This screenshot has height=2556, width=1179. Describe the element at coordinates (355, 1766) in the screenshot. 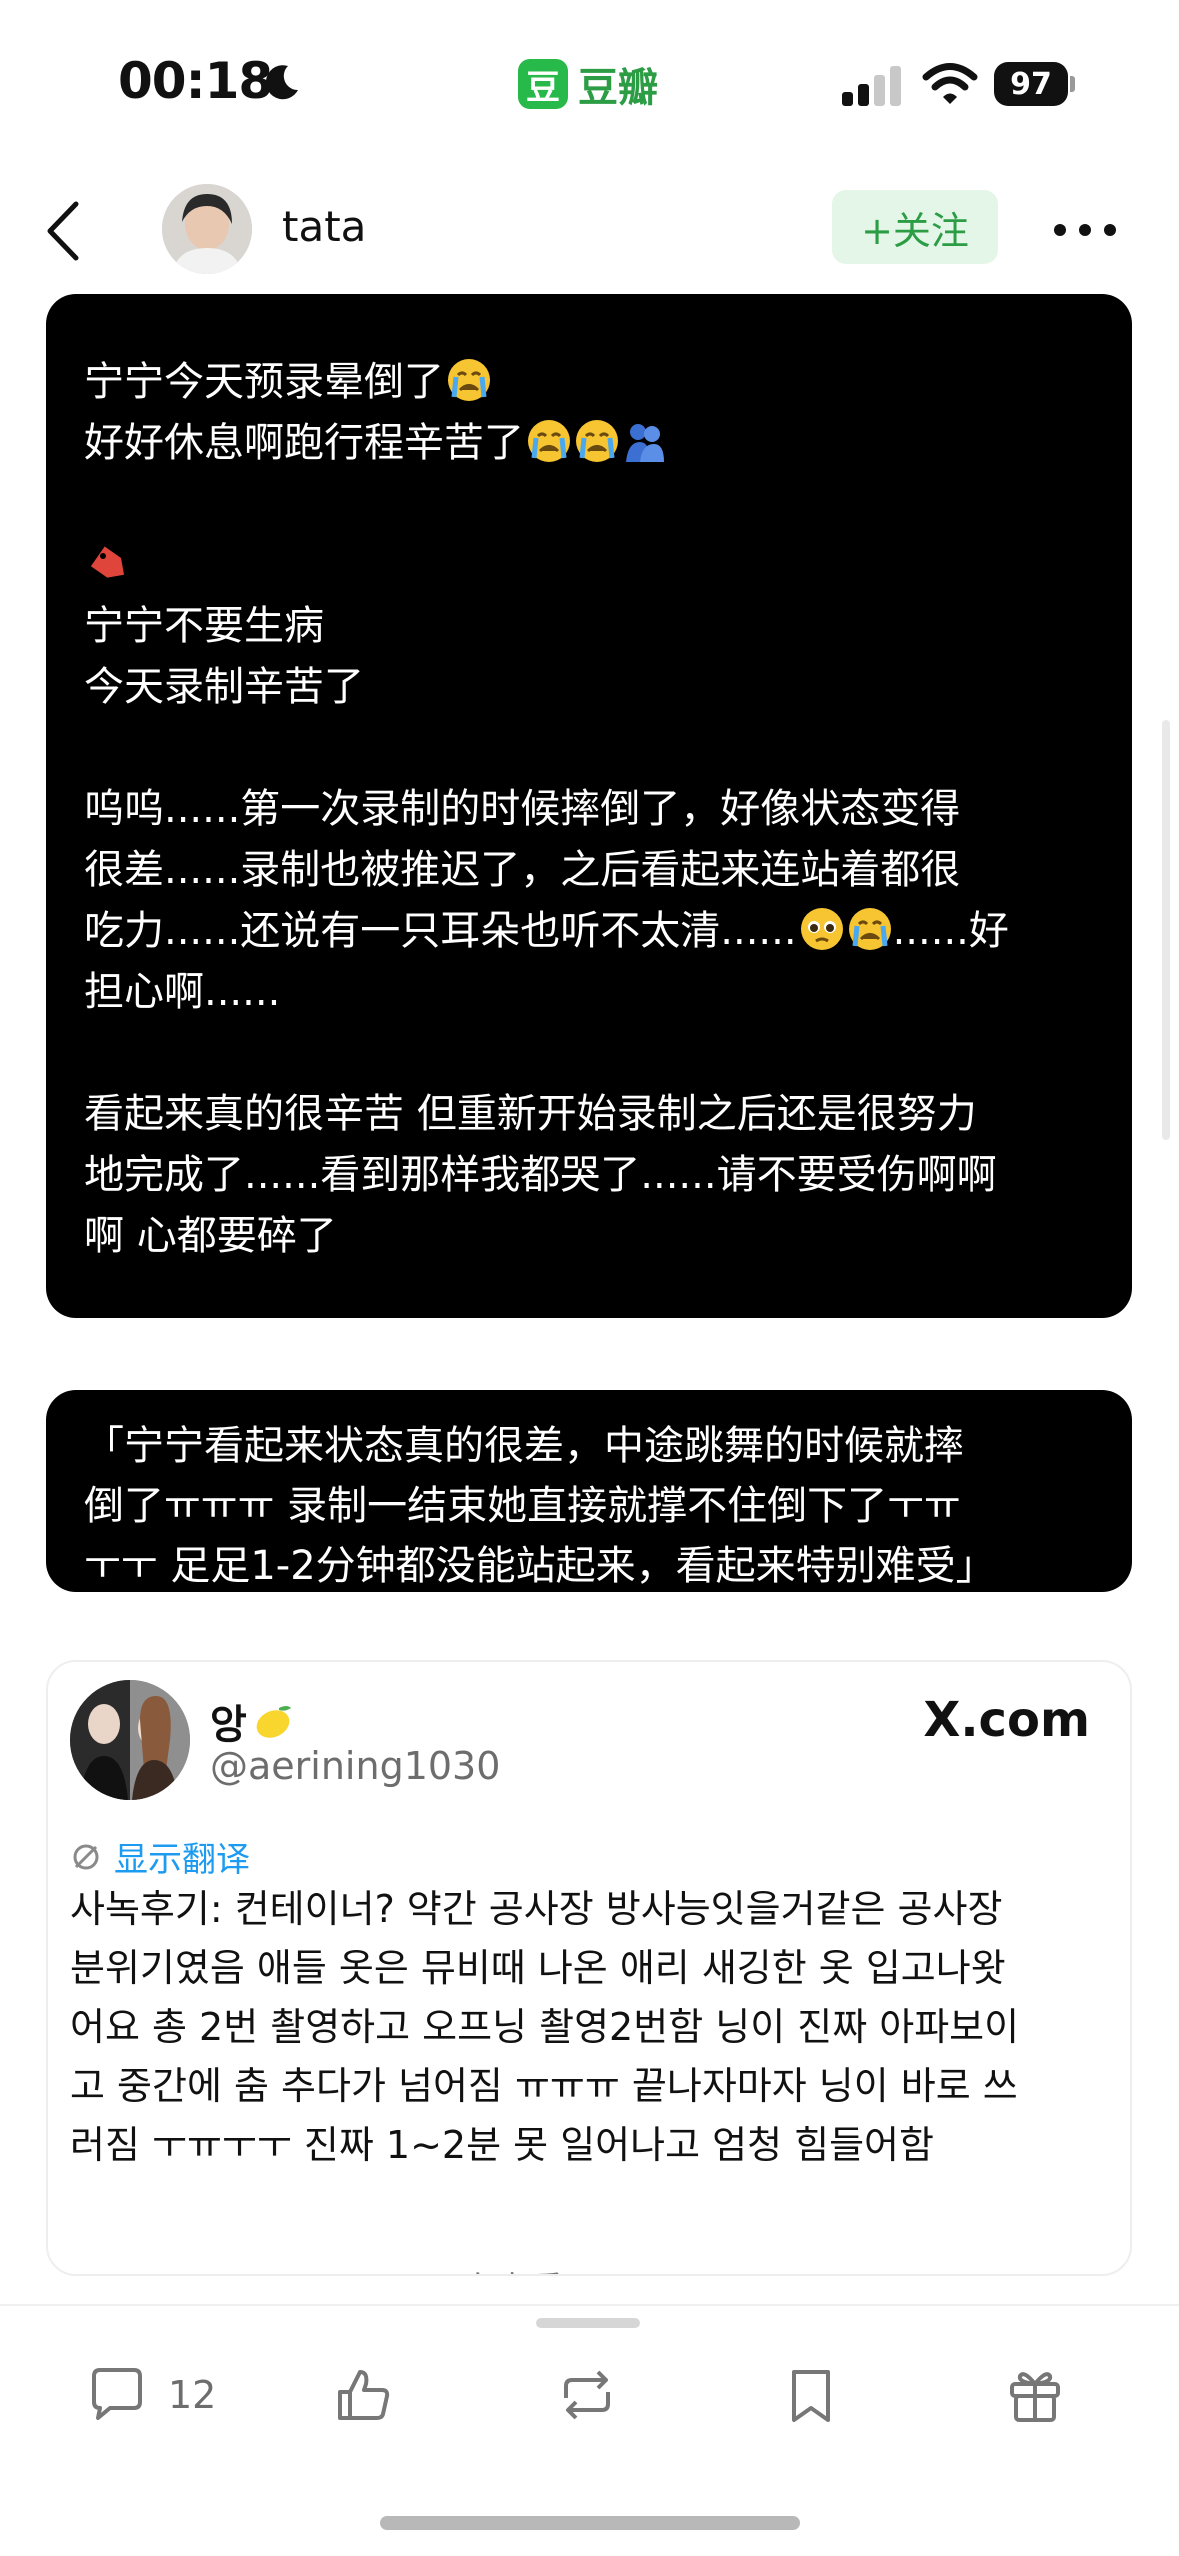

I see `tweet-handle: @aerining1030` at that location.